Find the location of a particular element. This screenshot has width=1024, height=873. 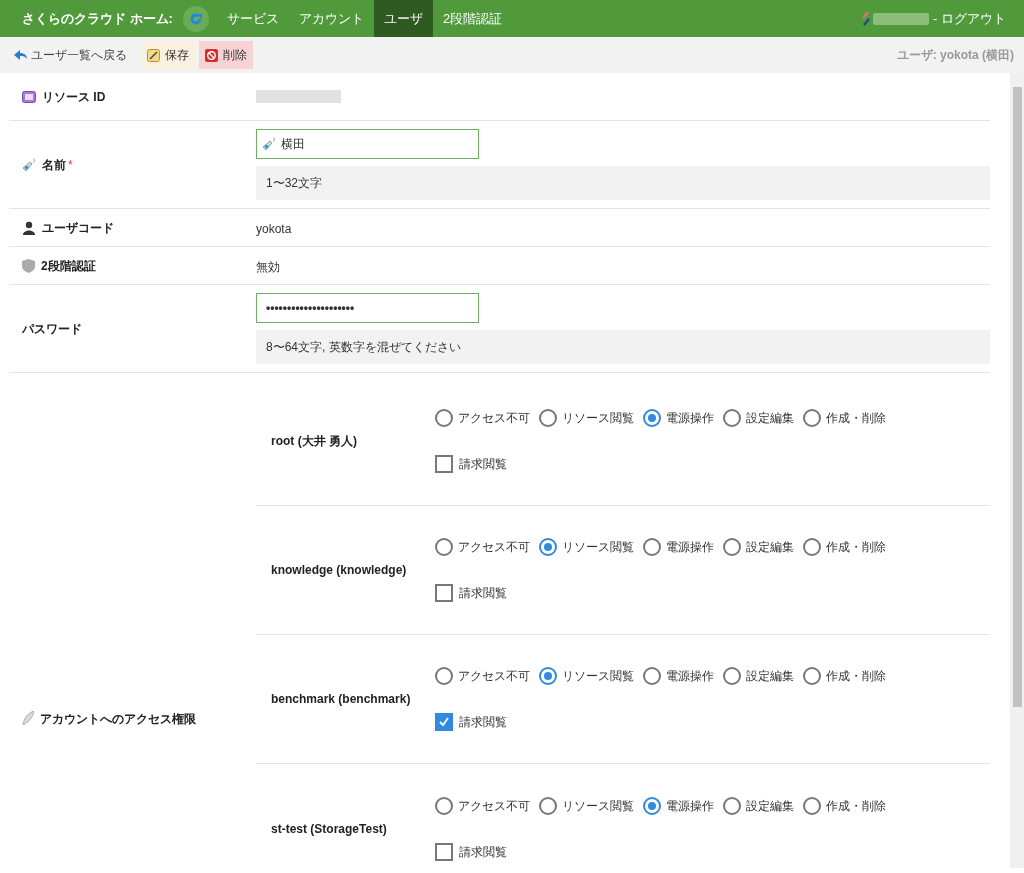

field-hint: 8〜64文字, 英数字を混ぜてください is located at coordinates (623, 347).